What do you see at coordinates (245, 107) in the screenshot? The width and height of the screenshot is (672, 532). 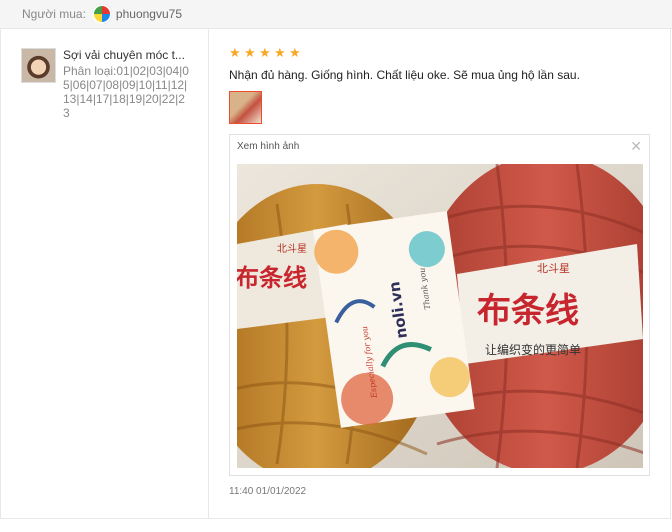 I see `review-image-thumbnail` at bounding box center [245, 107].